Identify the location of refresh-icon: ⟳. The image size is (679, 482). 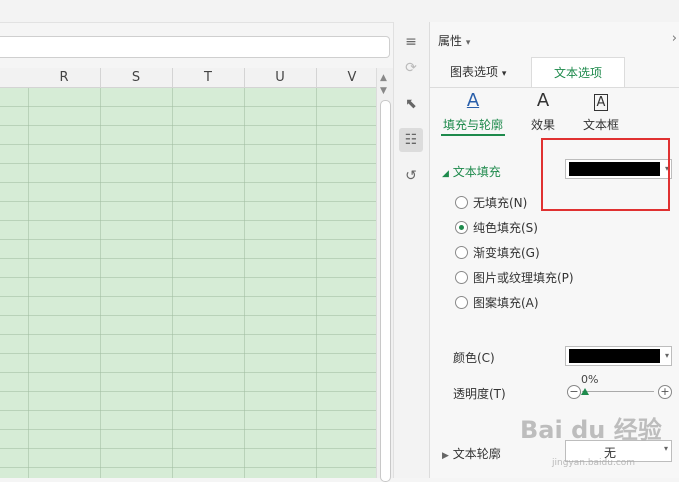
(411, 68).